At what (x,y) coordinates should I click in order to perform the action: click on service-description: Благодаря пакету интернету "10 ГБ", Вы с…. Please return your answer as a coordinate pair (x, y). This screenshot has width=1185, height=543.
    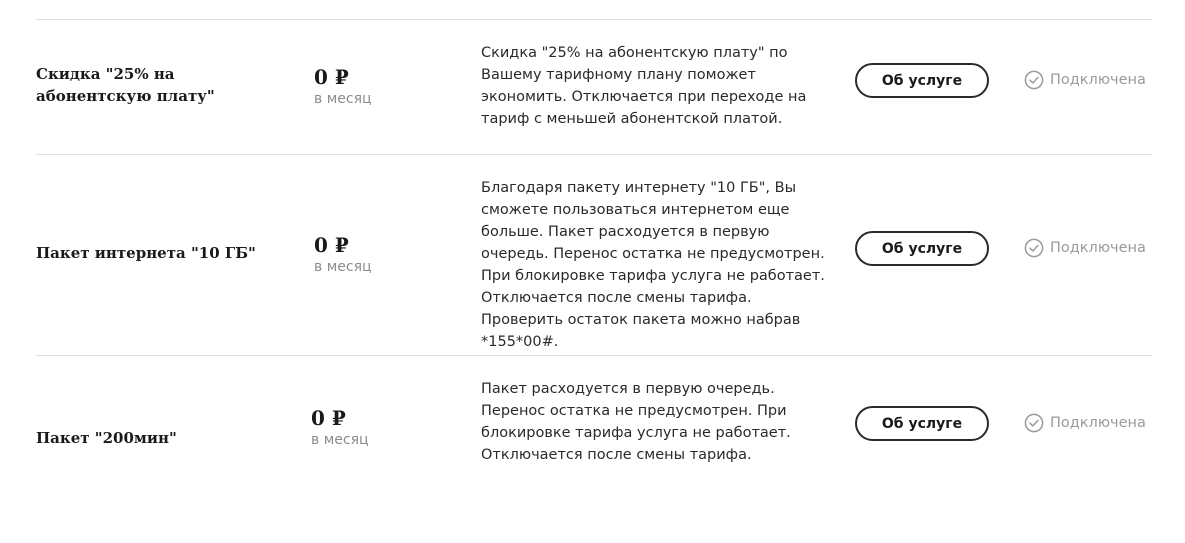
    Looking at the image, I should click on (653, 265).